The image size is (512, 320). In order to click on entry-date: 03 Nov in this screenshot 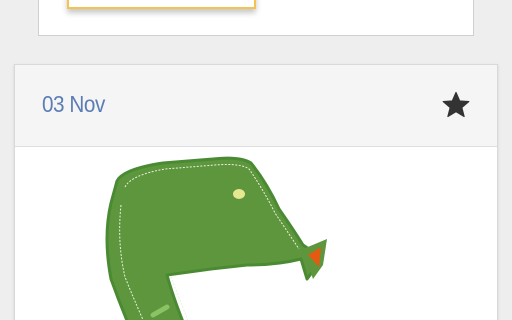, I will do `click(73, 104)`.